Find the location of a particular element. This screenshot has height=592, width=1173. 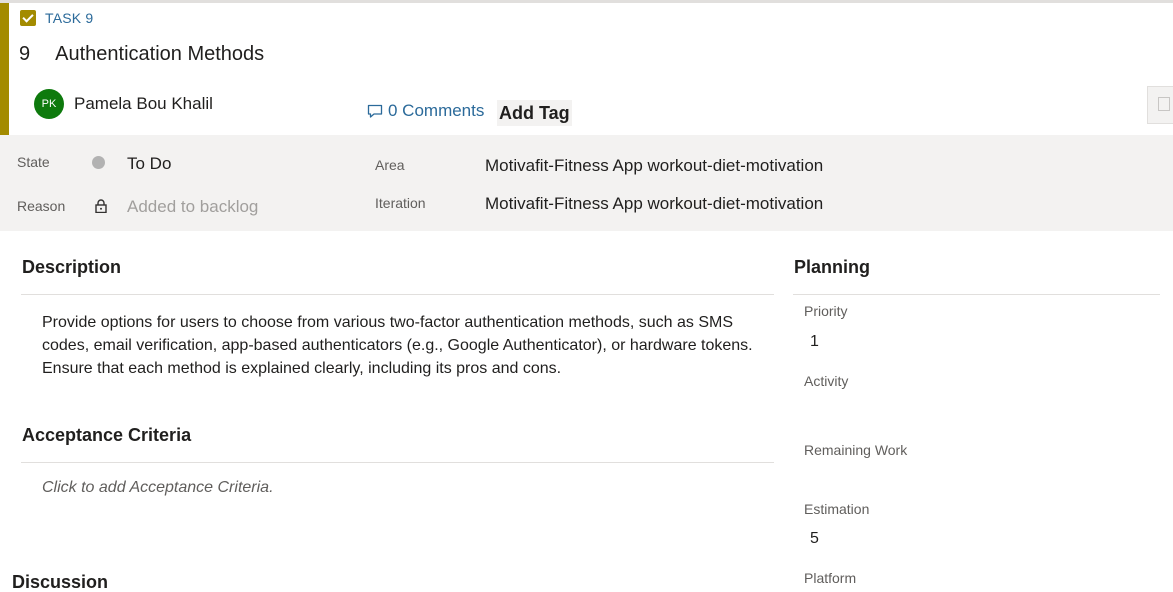

acceptance-criteria-title: Acceptance Criteria is located at coordinates (107, 435).